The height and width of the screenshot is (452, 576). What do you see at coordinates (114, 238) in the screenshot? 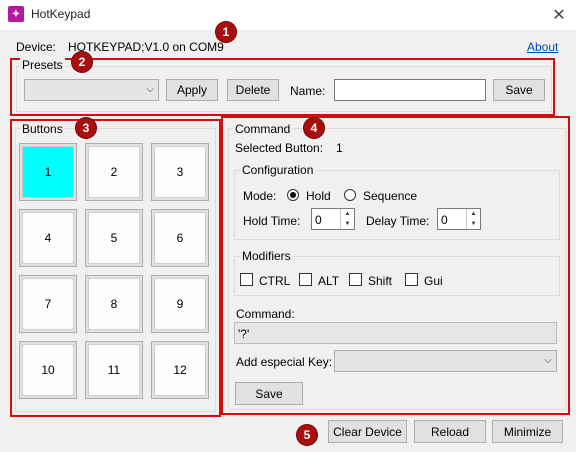
I see `keypad-button-5: 5` at bounding box center [114, 238].